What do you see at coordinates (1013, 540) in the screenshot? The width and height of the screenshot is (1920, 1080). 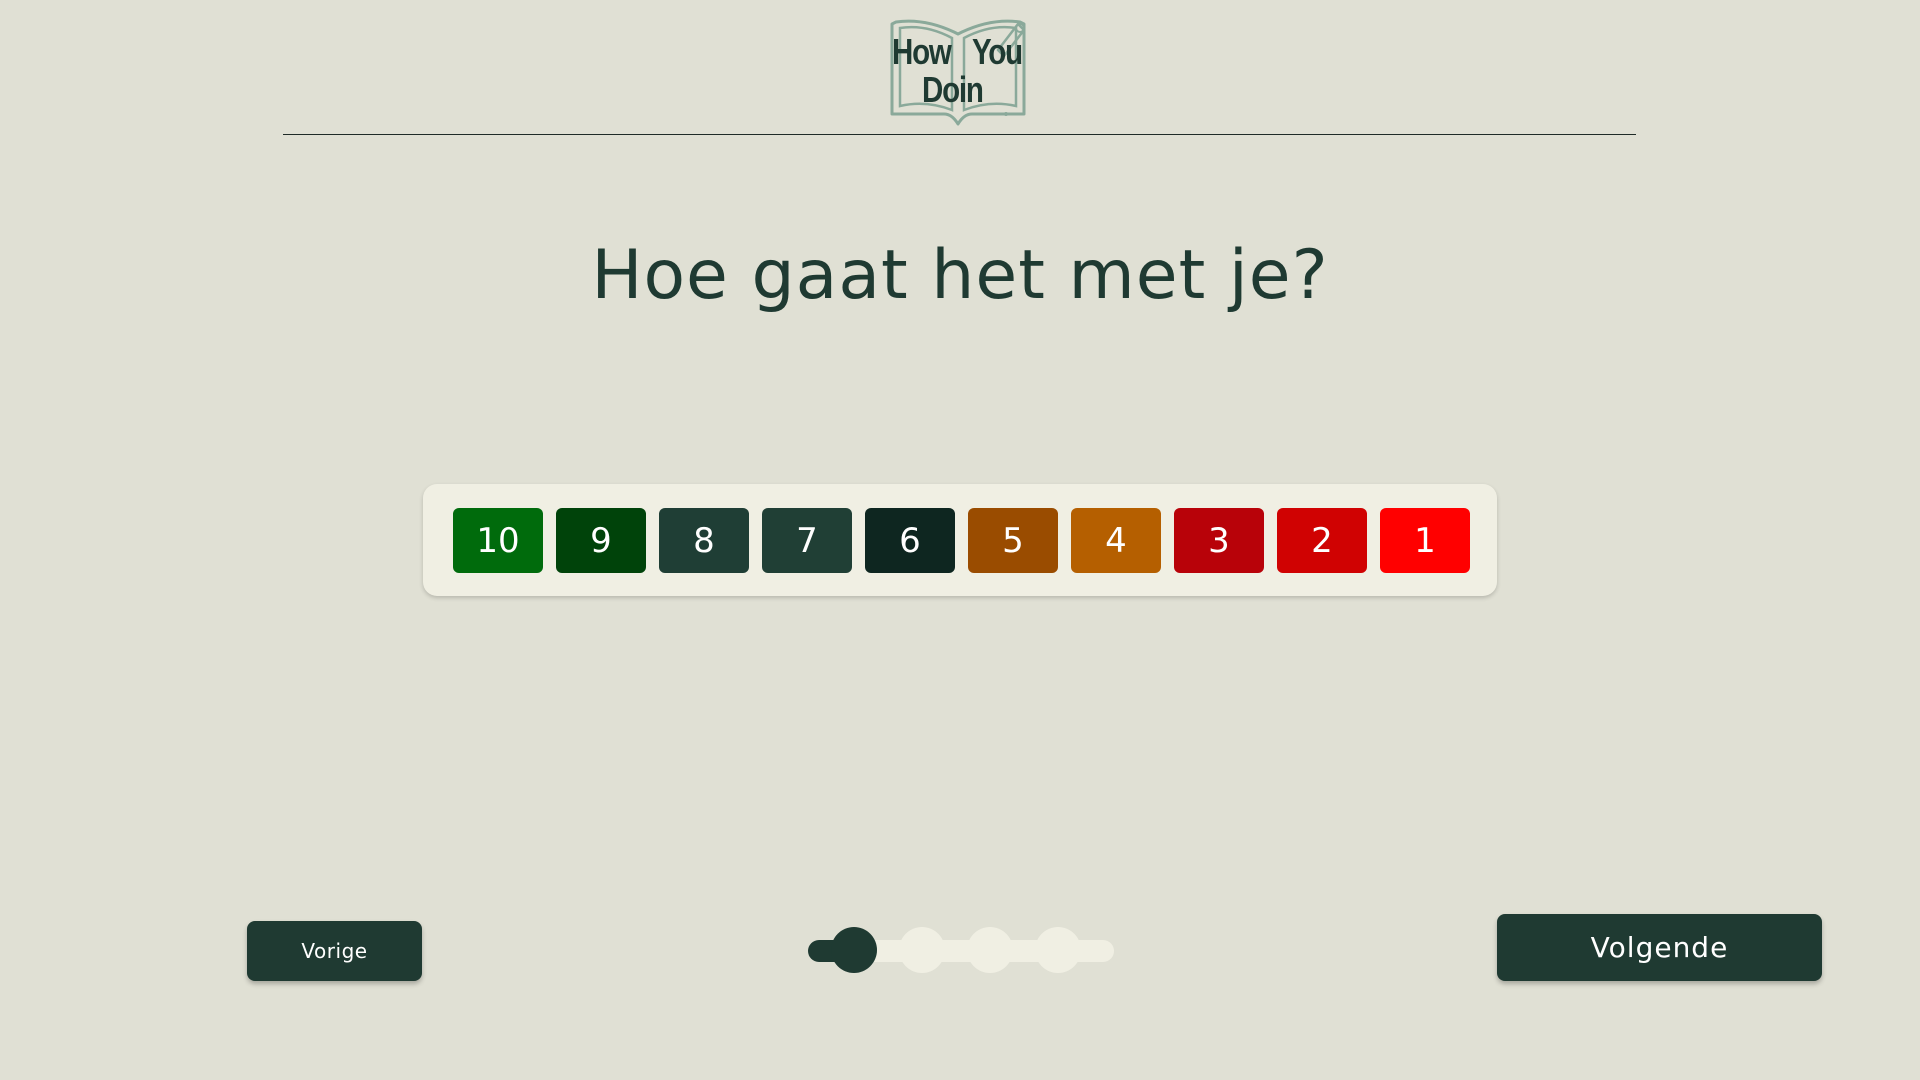 I see `rating-button-5: 5` at bounding box center [1013, 540].